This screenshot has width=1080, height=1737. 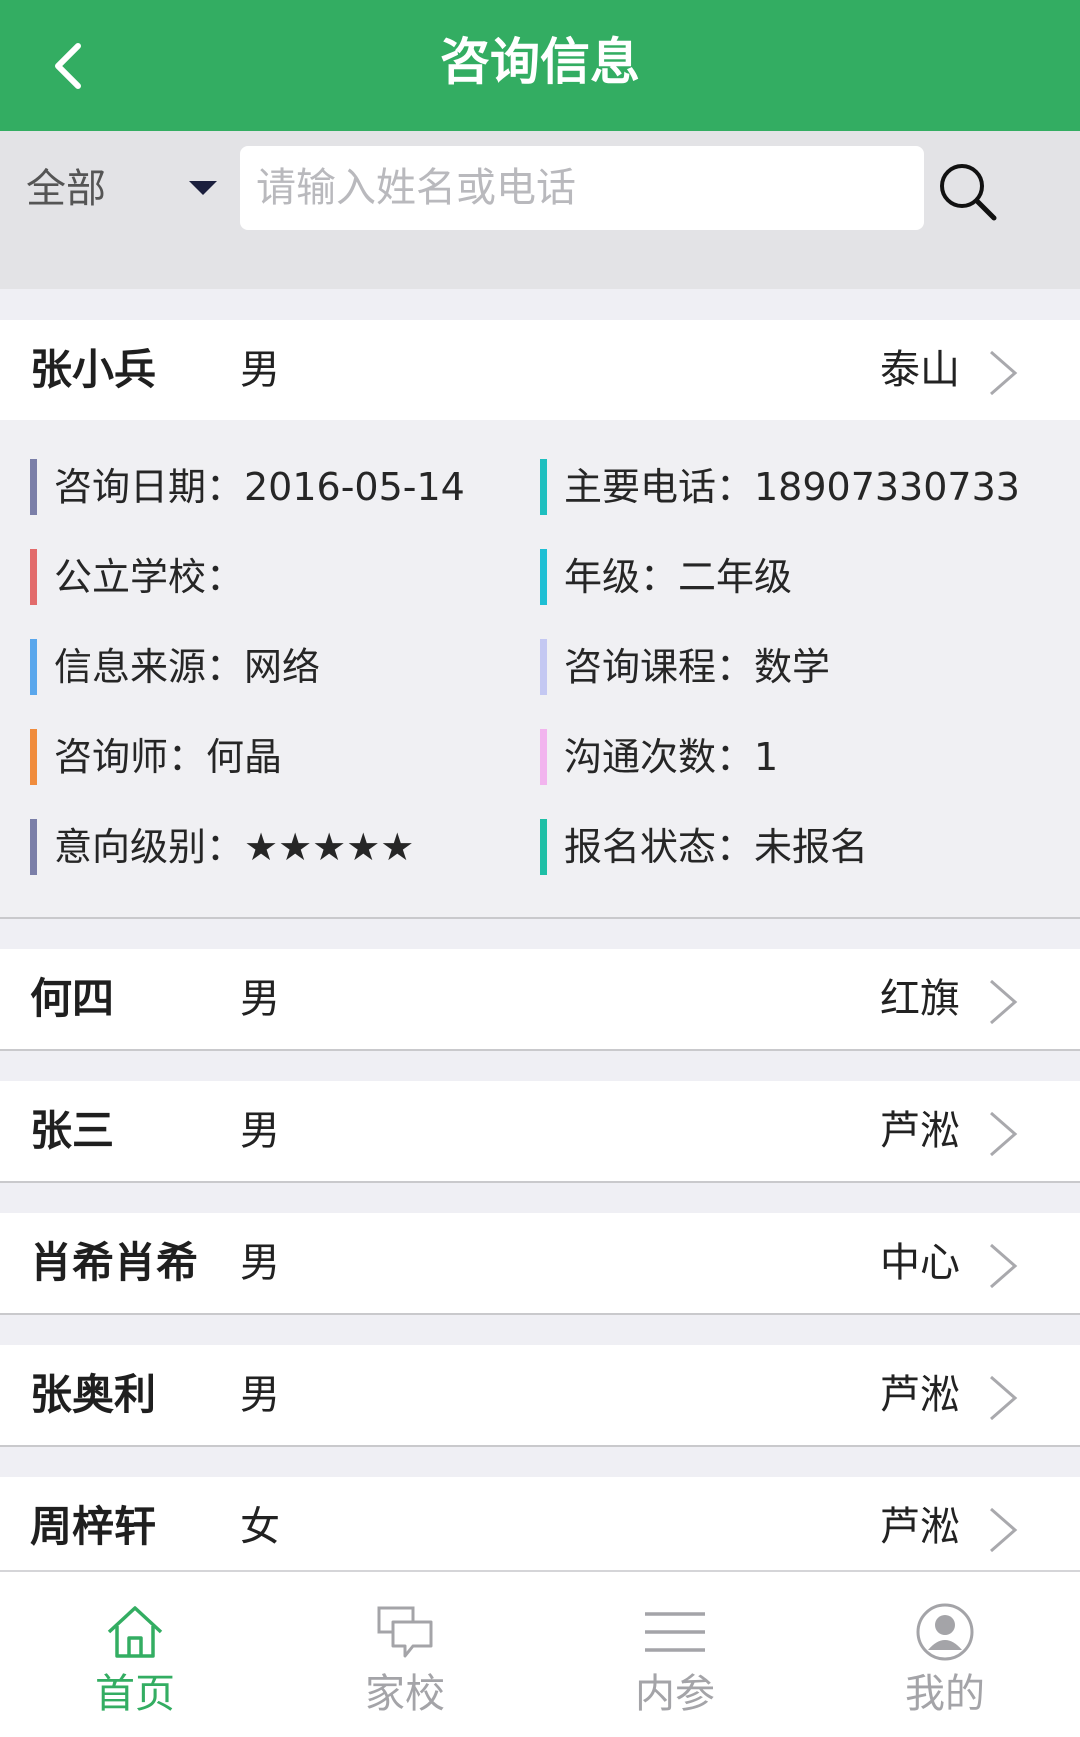 What do you see at coordinates (93, 369) in the screenshot?
I see `student-name: 张小兵` at bounding box center [93, 369].